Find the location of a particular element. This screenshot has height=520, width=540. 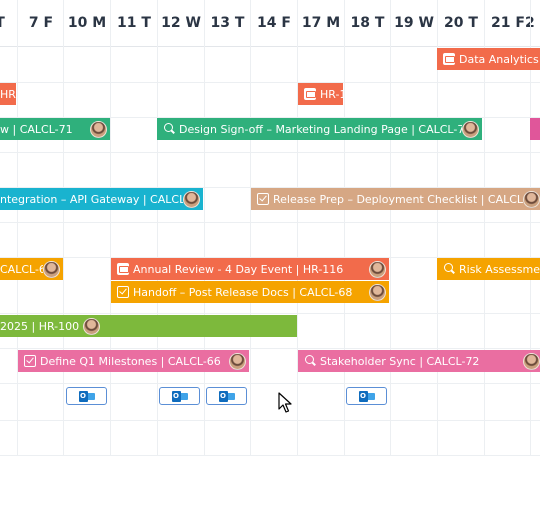

event-title: Stakeholder Sync | CALCL-72 is located at coordinates (400, 361).